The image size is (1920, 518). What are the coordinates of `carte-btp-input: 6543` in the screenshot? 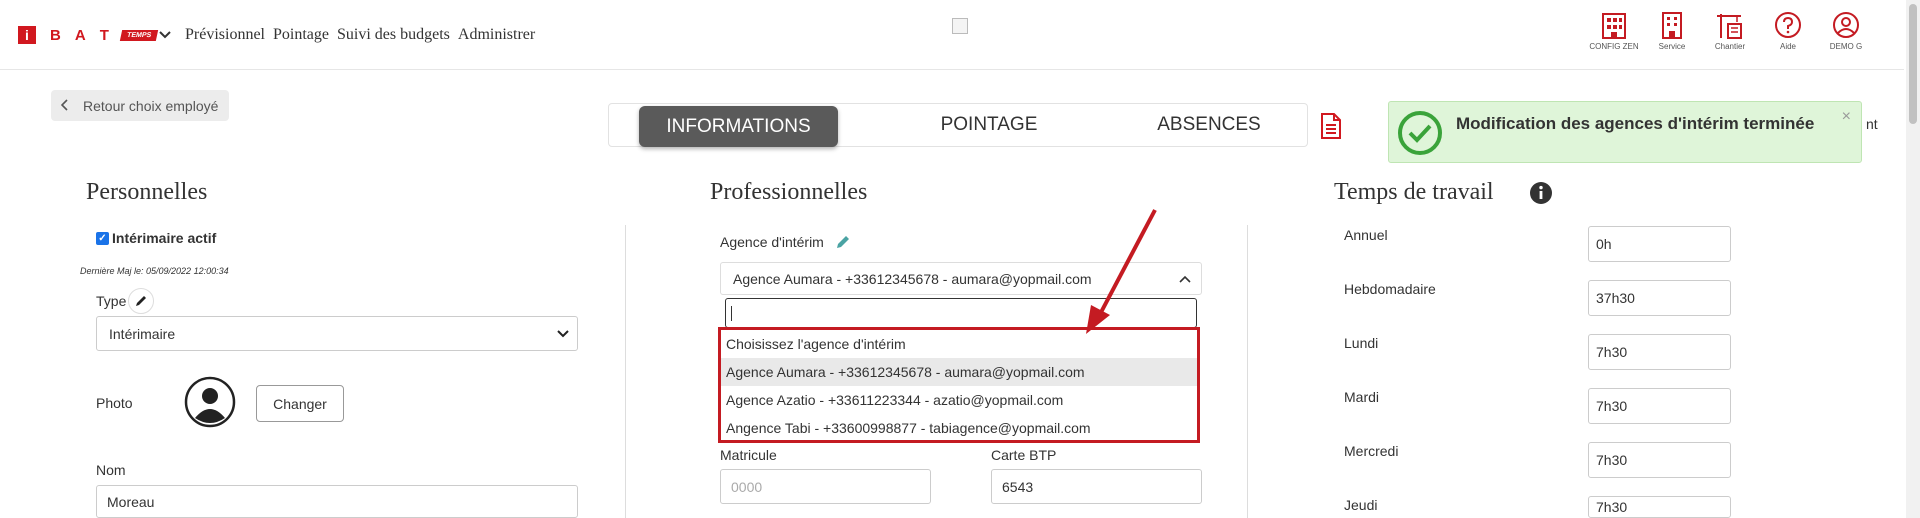 It's located at (1096, 486).